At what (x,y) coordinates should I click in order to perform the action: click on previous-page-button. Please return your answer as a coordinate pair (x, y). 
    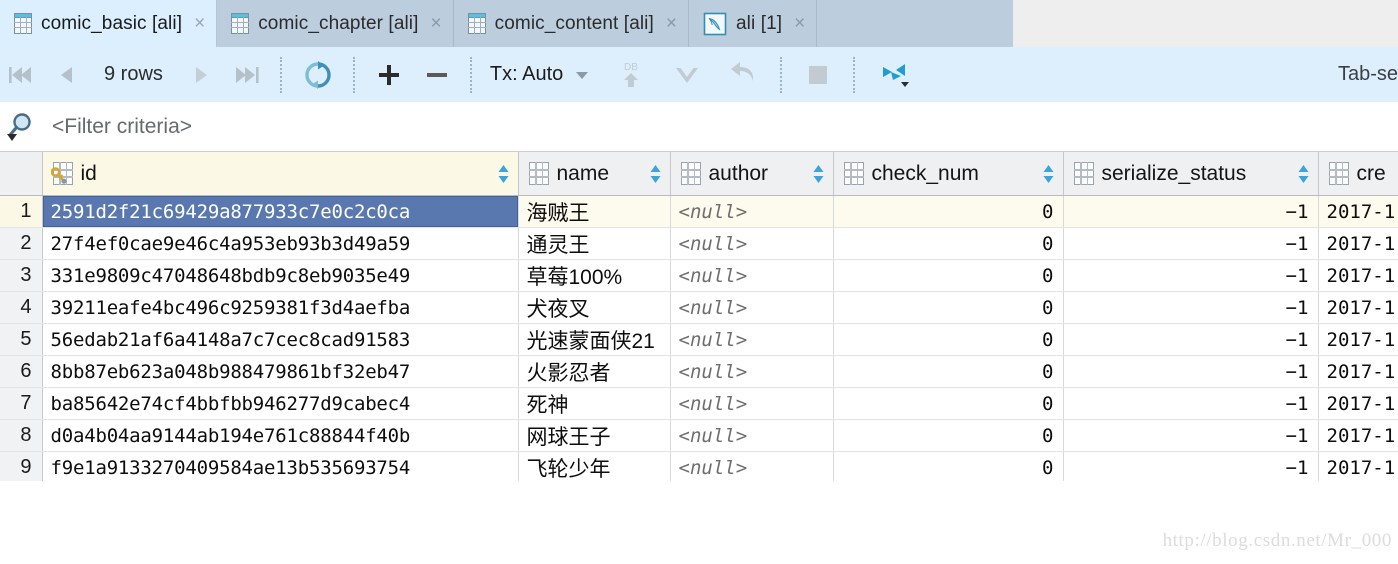
    Looking at the image, I should click on (68, 74).